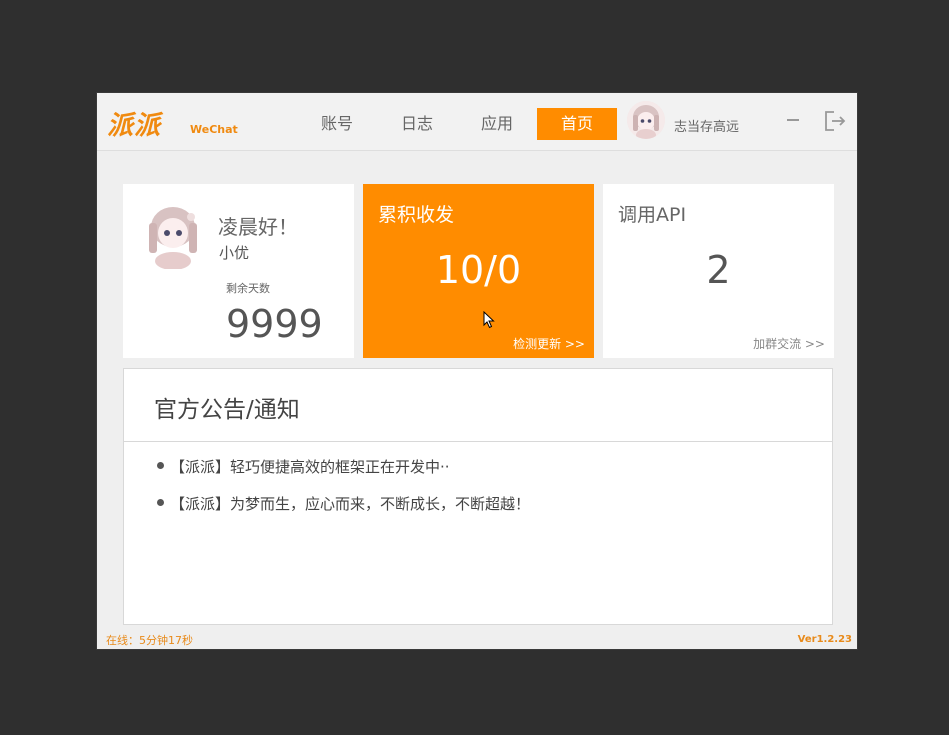  What do you see at coordinates (793, 121) in the screenshot?
I see `minimize-icon` at bounding box center [793, 121].